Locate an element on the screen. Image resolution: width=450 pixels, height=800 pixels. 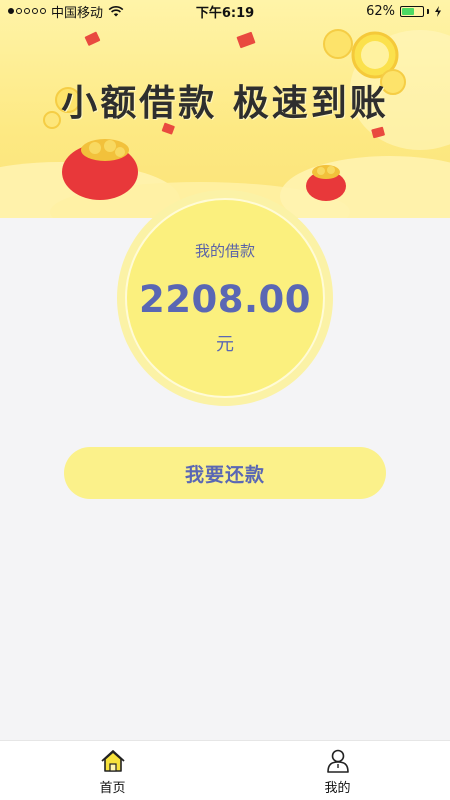
tab-bar: 首页 我的 is located at coordinates (225, 770).